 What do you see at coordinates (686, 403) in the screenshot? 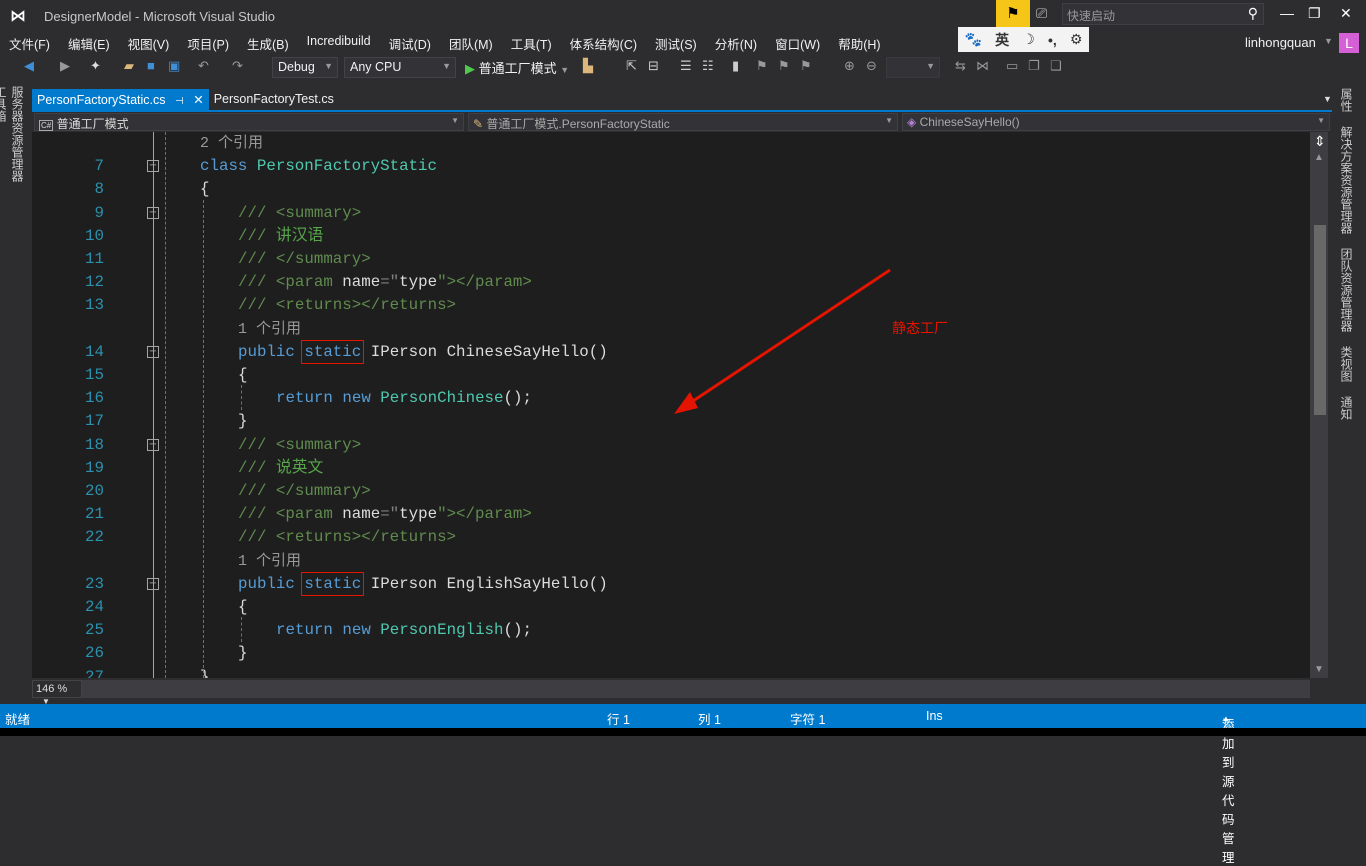
I see `arrow-head` at bounding box center [686, 403].